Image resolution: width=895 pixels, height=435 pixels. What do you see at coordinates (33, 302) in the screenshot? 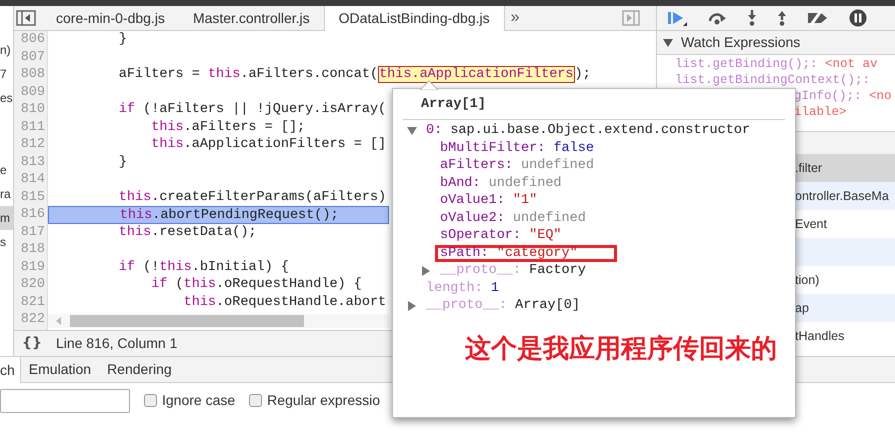
I see `line-number: 821` at bounding box center [33, 302].